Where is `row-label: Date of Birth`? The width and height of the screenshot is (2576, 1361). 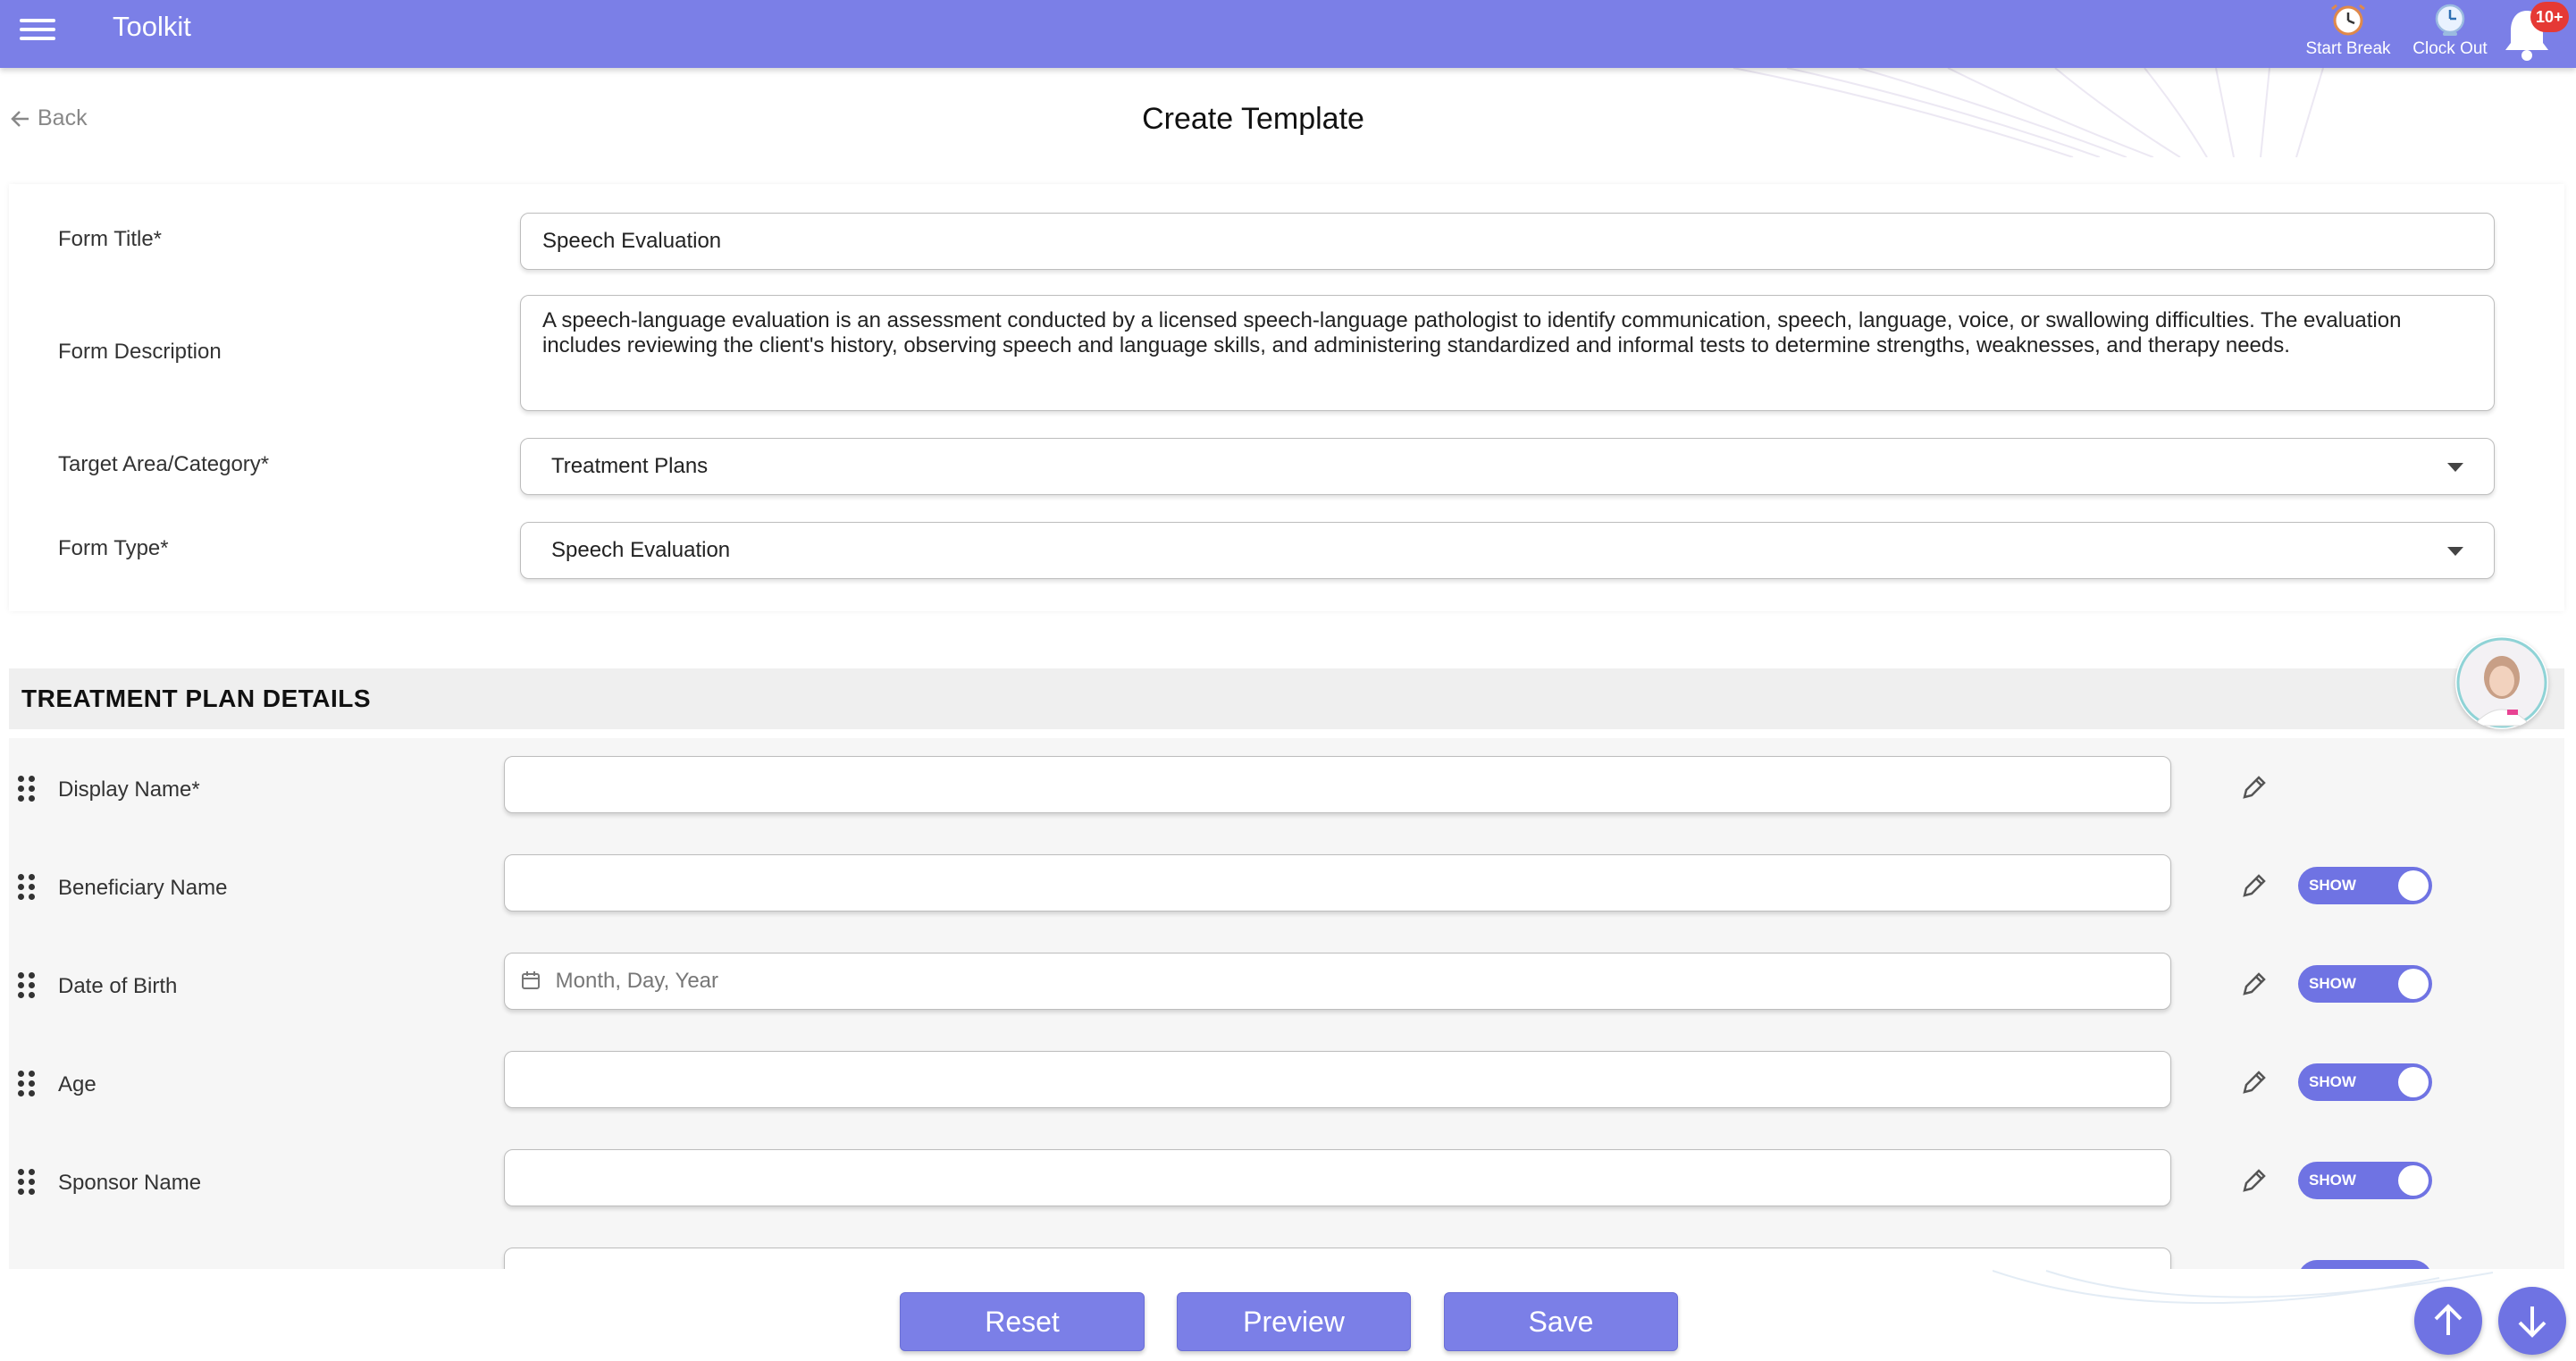
row-label: Date of Birth is located at coordinates (118, 986).